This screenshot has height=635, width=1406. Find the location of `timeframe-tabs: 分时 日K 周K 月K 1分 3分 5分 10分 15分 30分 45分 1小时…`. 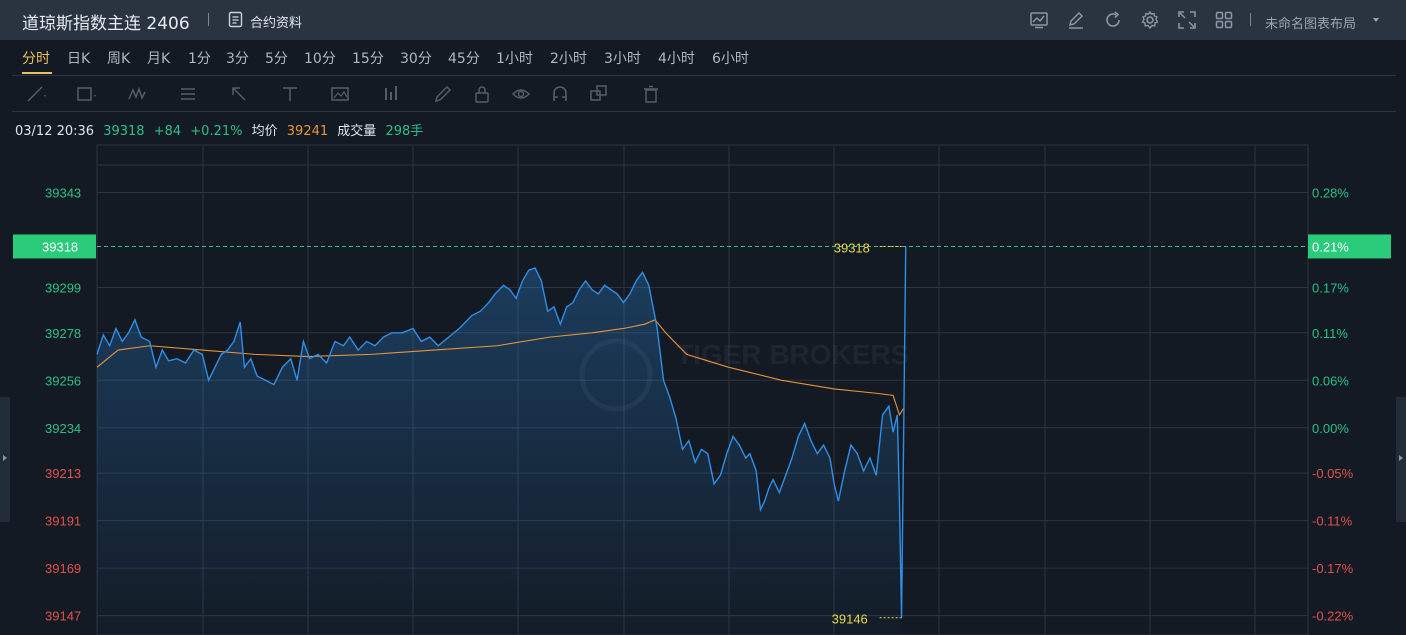

timeframe-tabs: 分时 日K 周K 月K 1分 3分 5分 10分 15分 30分 45分 1小时… is located at coordinates (698, 58).